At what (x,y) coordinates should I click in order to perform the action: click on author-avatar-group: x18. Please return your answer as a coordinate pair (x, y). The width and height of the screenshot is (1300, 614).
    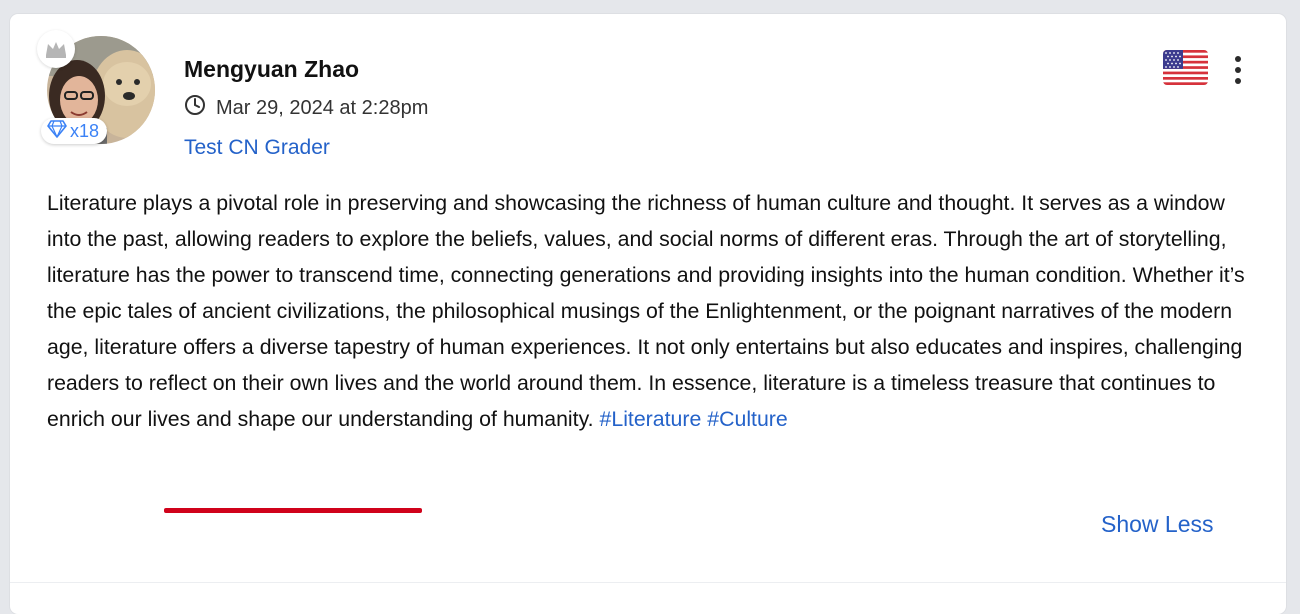
    Looking at the image, I should click on (96, 95).